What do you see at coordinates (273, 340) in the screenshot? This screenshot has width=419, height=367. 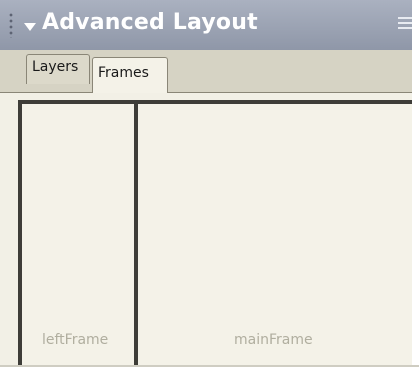 I see `main-frame-label: mainFrame` at bounding box center [273, 340].